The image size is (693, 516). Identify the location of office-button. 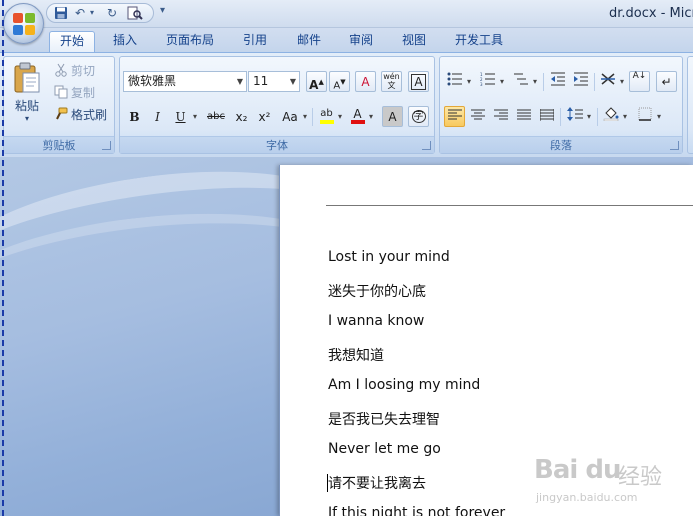
(23, 23).